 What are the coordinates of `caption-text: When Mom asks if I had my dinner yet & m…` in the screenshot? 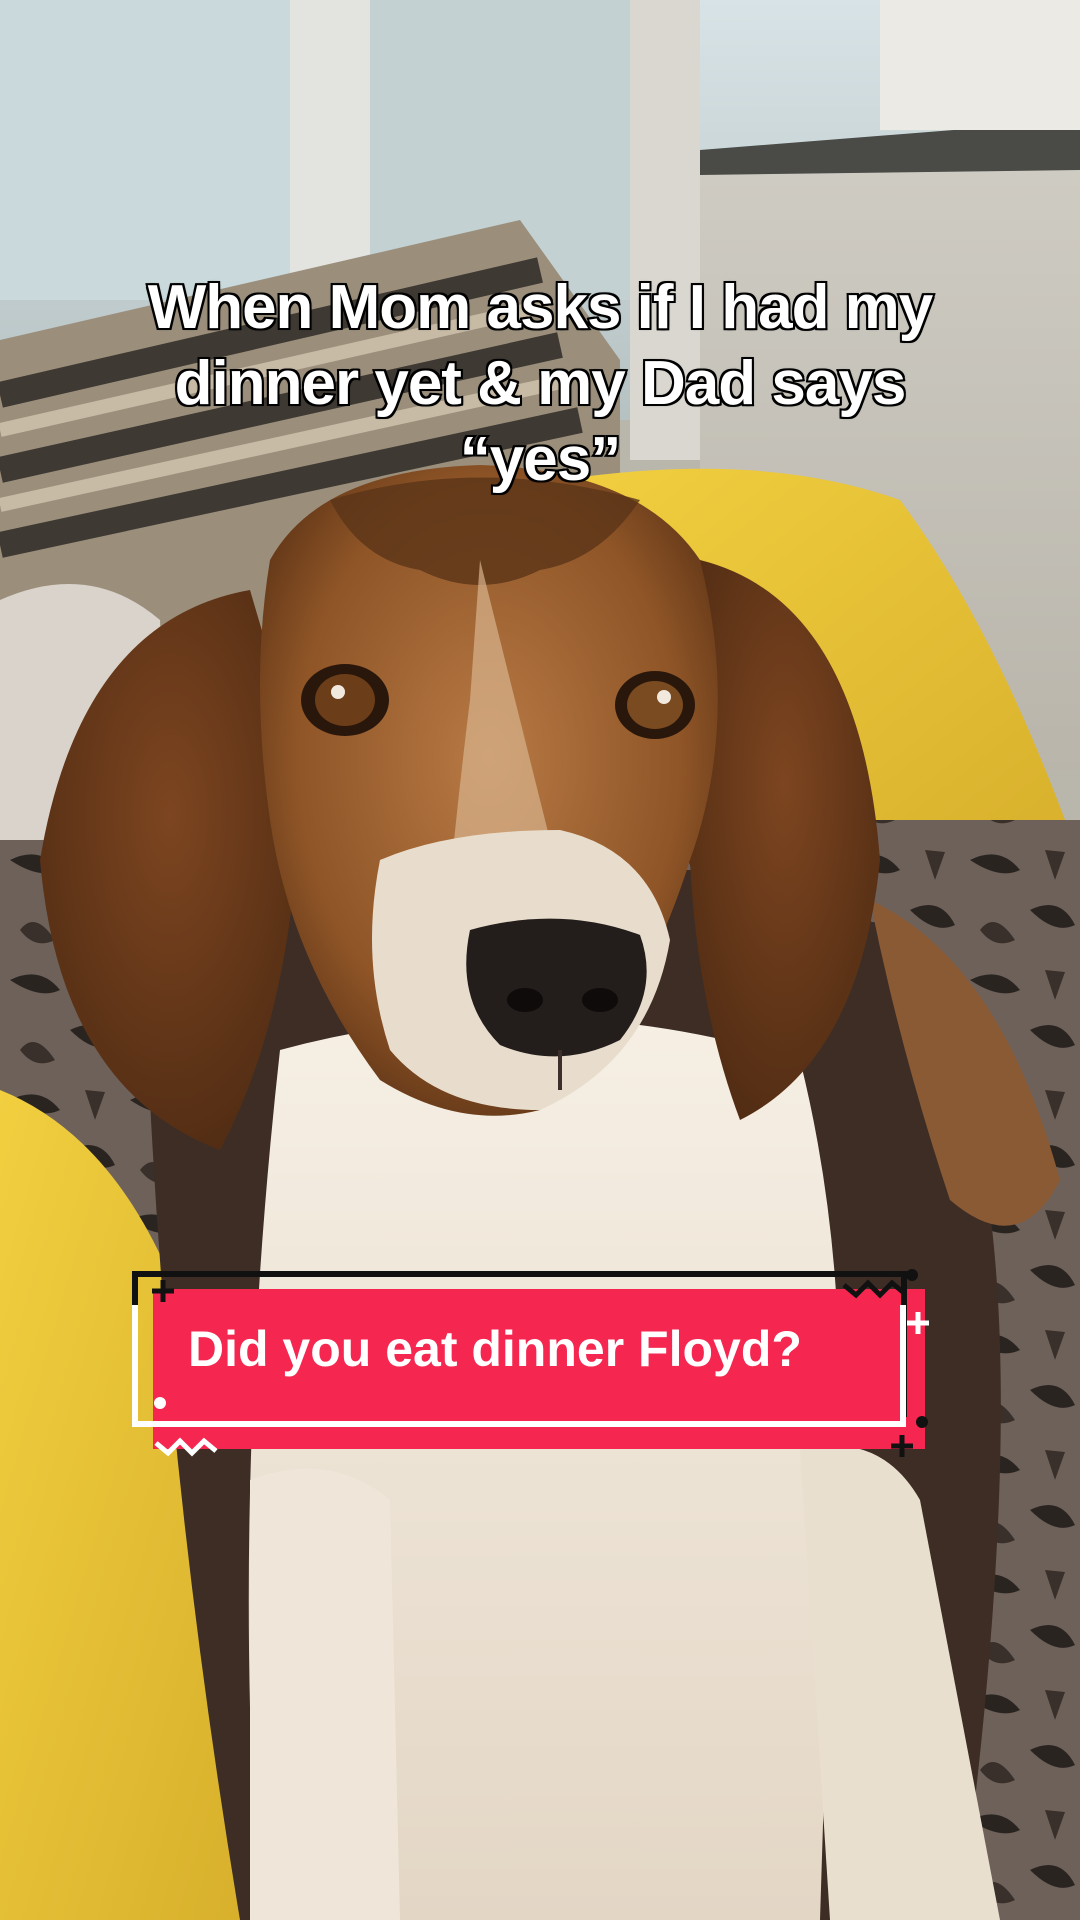 It's located at (540, 384).